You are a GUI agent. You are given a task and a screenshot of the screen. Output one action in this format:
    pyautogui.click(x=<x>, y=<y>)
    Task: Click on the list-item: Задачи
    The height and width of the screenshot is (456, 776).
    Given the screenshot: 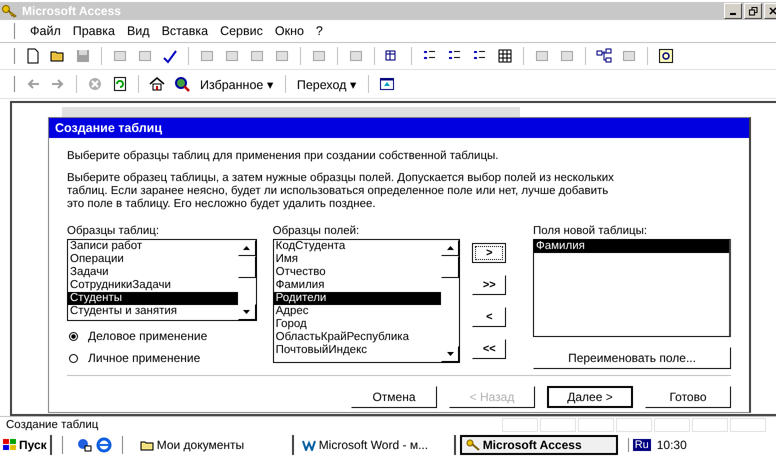 What is the action you would take?
    pyautogui.click(x=153, y=272)
    